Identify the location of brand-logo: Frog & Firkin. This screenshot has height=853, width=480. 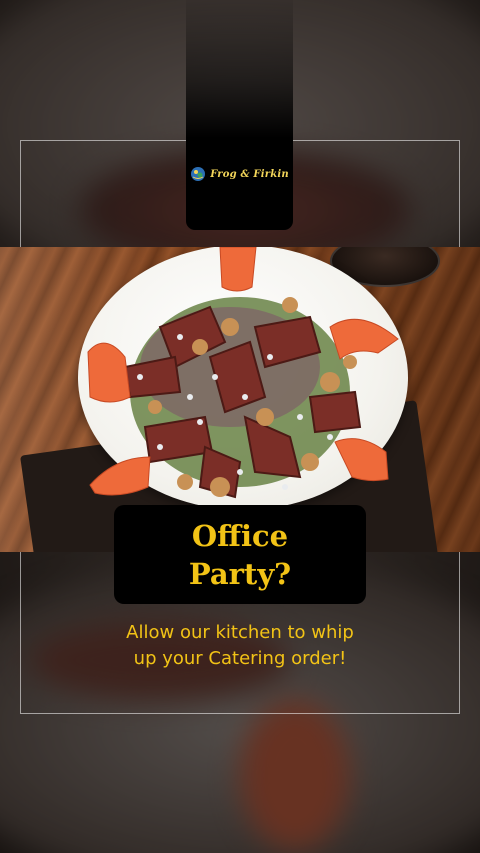
(239, 174).